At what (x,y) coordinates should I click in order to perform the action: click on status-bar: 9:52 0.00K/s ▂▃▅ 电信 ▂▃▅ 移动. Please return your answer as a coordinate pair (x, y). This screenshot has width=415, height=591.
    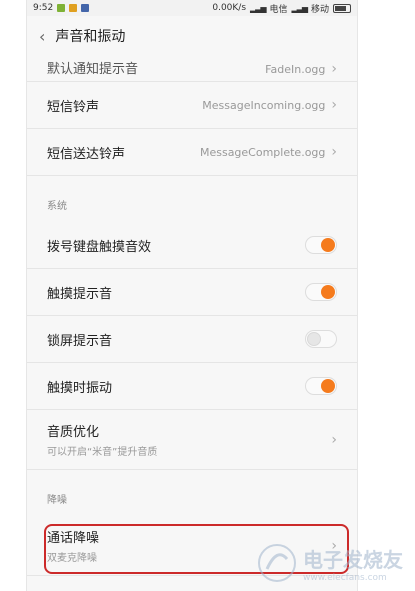
    Looking at the image, I should click on (192, 8).